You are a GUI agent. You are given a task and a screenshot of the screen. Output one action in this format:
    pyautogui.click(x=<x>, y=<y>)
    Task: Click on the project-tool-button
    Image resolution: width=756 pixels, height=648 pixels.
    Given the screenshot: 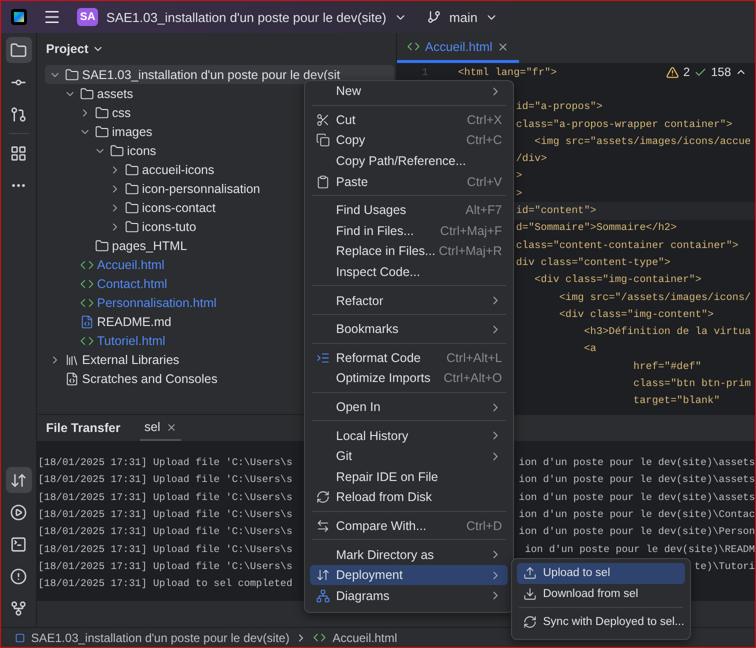 What is the action you would take?
    pyautogui.click(x=19, y=50)
    